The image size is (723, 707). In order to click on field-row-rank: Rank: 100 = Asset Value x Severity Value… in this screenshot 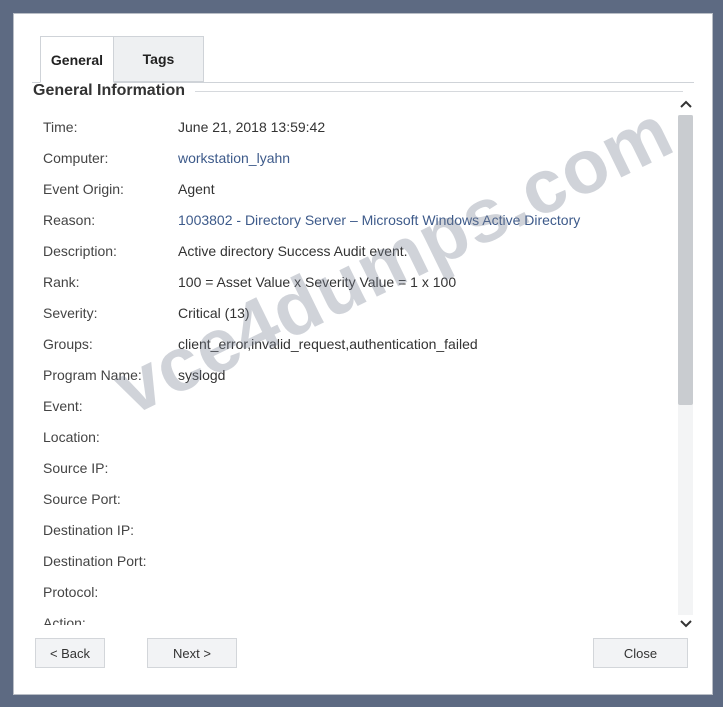, I will do `click(249, 282)`.